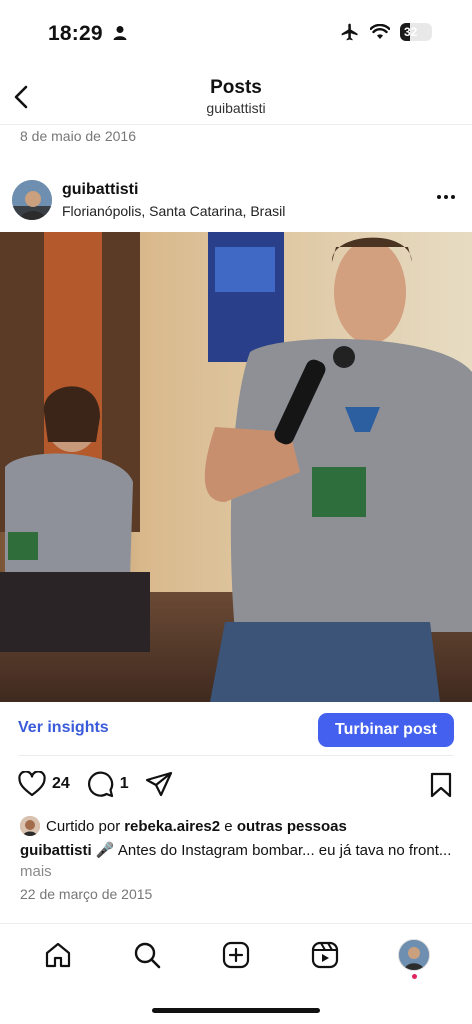 The image size is (472, 1024). Describe the element at coordinates (228, 826) in the screenshot. I see `liked-by-mid: e` at that location.